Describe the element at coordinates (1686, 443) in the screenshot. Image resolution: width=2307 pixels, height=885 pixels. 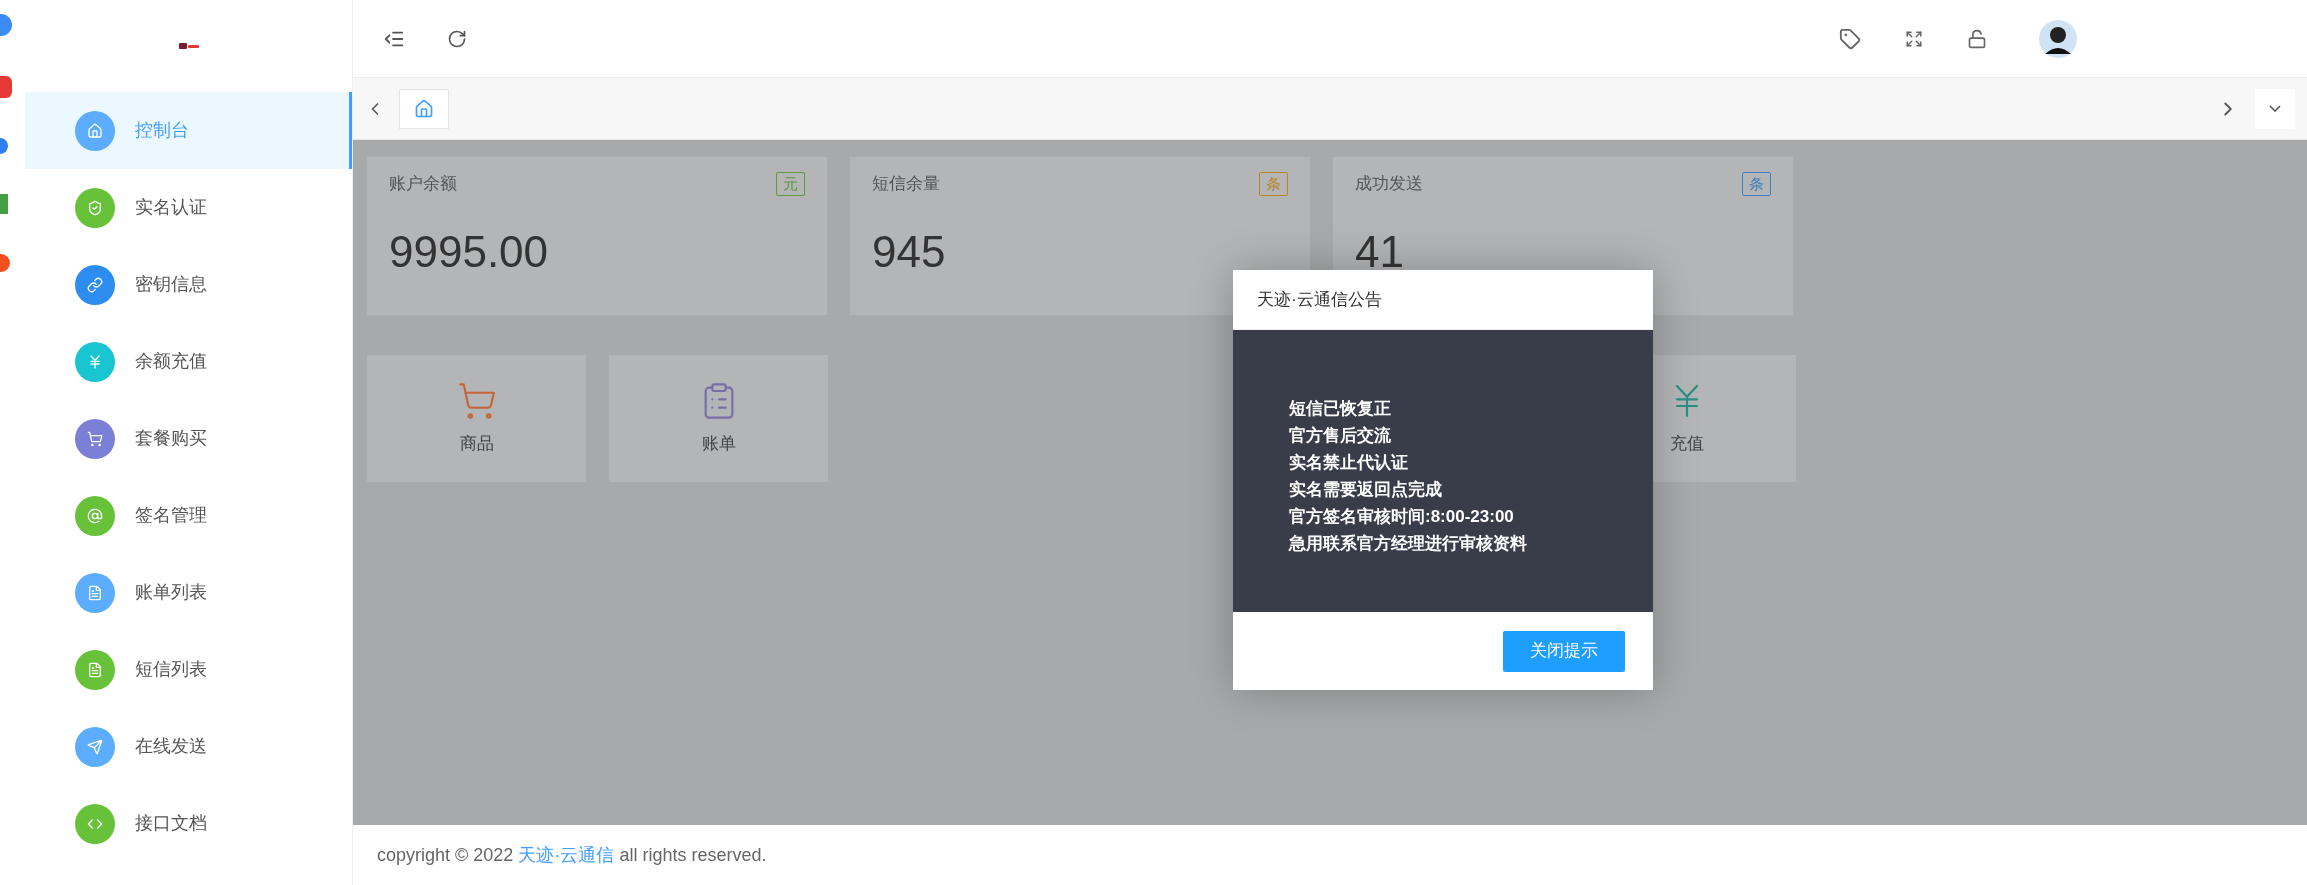
I see `shortcut-label: 充值` at that location.